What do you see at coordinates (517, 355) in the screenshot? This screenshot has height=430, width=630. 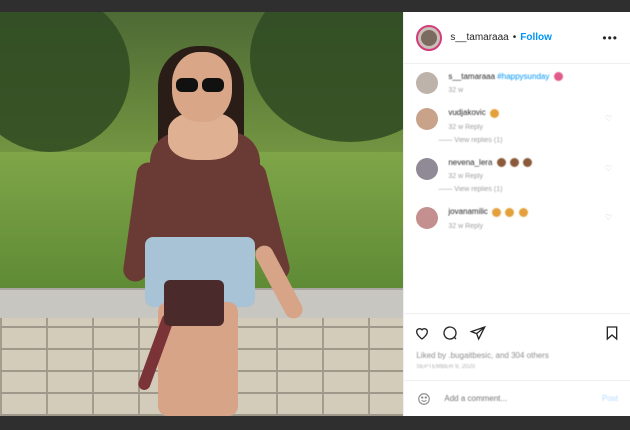 I see `likes-count: Liked by .bugaitbesic, and 304 others` at bounding box center [517, 355].